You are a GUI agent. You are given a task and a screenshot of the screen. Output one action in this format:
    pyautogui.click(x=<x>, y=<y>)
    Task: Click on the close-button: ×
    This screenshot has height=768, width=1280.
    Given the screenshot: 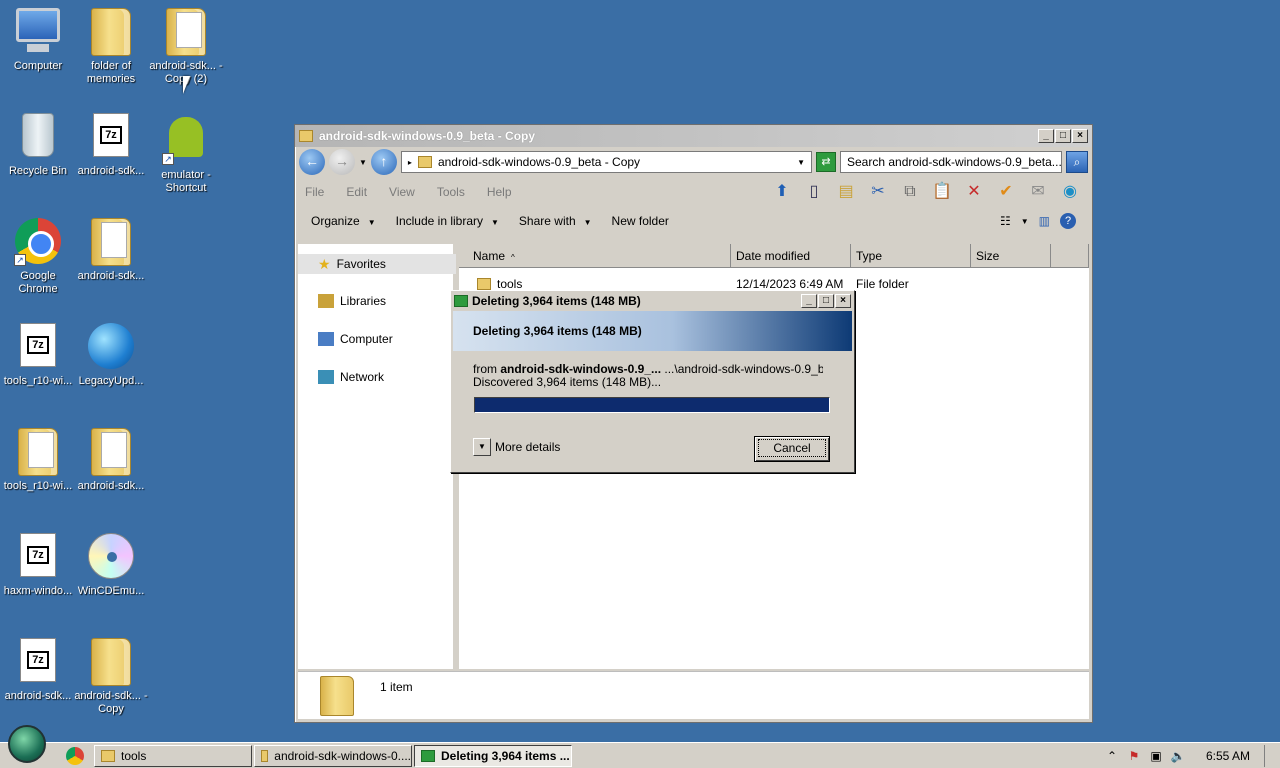 What is the action you would take?
    pyautogui.click(x=1080, y=136)
    